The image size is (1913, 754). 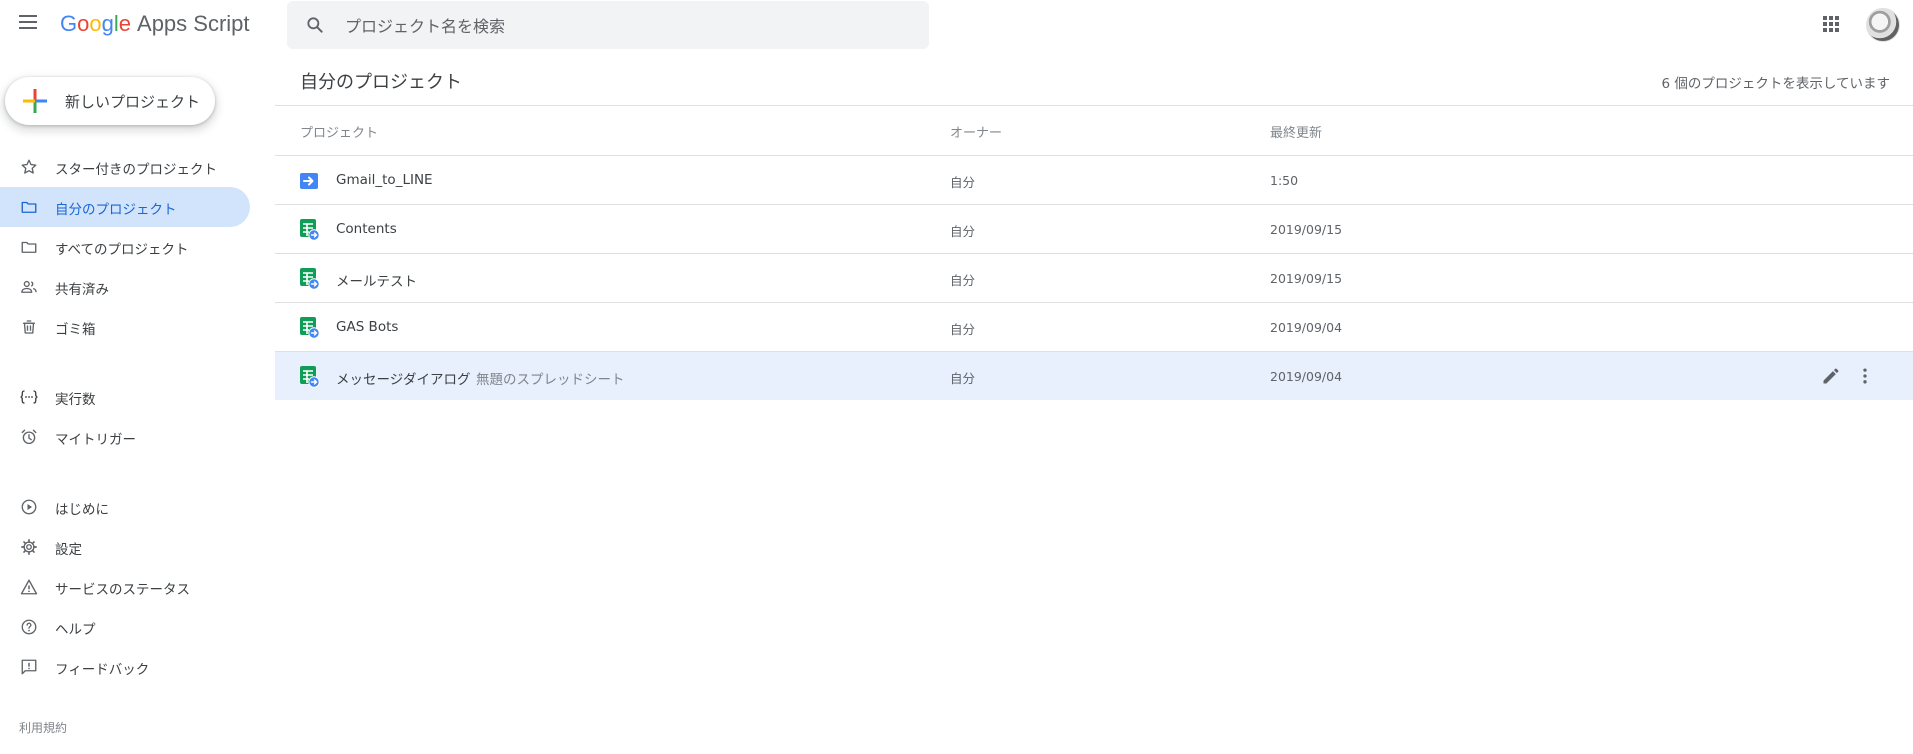 What do you see at coordinates (82, 290) in the screenshot?
I see `sidebar-item-label: 共有済み` at bounding box center [82, 290].